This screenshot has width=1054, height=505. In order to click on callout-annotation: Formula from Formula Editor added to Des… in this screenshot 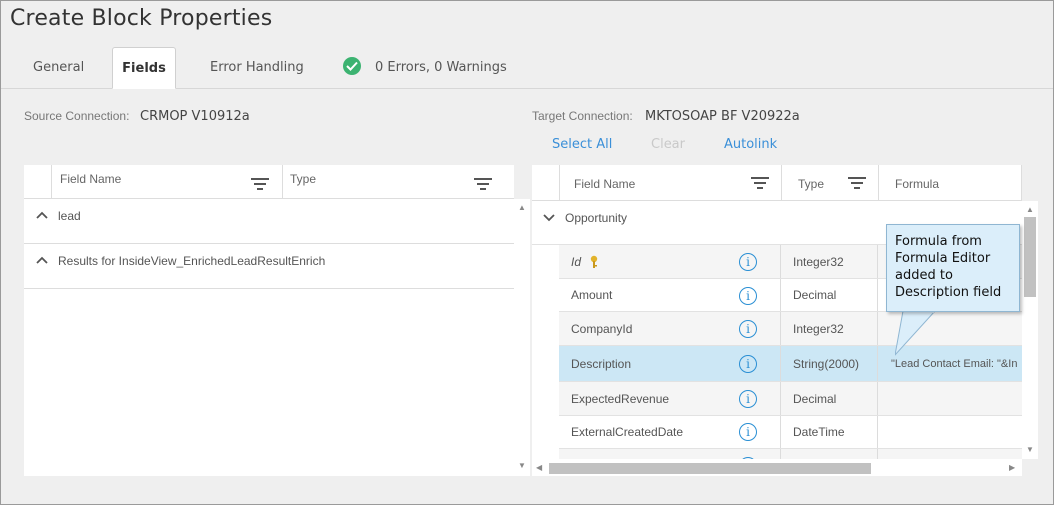, I will do `click(953, 268)`.